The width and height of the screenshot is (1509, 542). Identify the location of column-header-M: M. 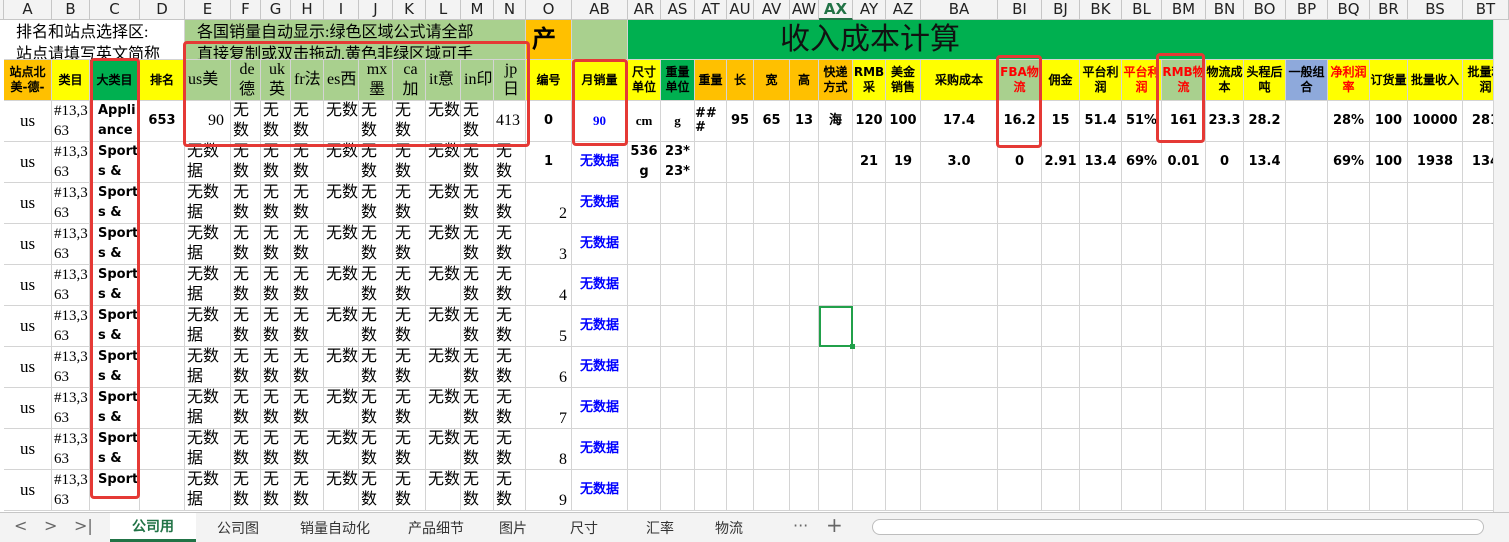
(477, 10).